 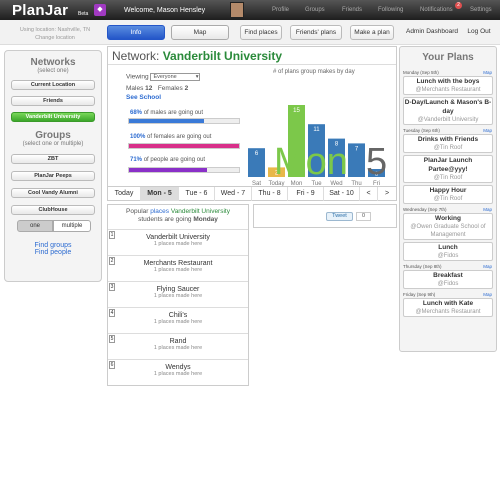 What do you see at coordinates (53, 62) in the screenshot?
I see `networks-title: Networks` at bounding box center [53, 62].